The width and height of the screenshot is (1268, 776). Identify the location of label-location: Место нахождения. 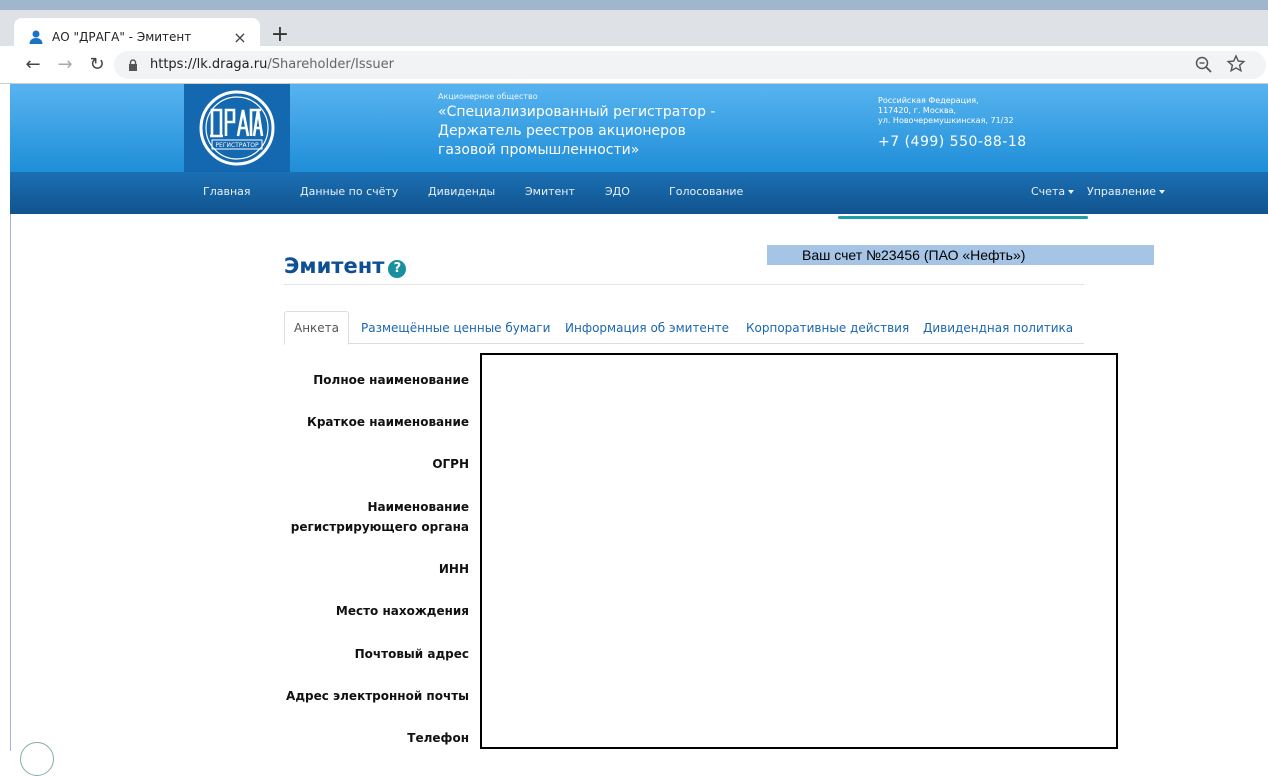
(402, 611).